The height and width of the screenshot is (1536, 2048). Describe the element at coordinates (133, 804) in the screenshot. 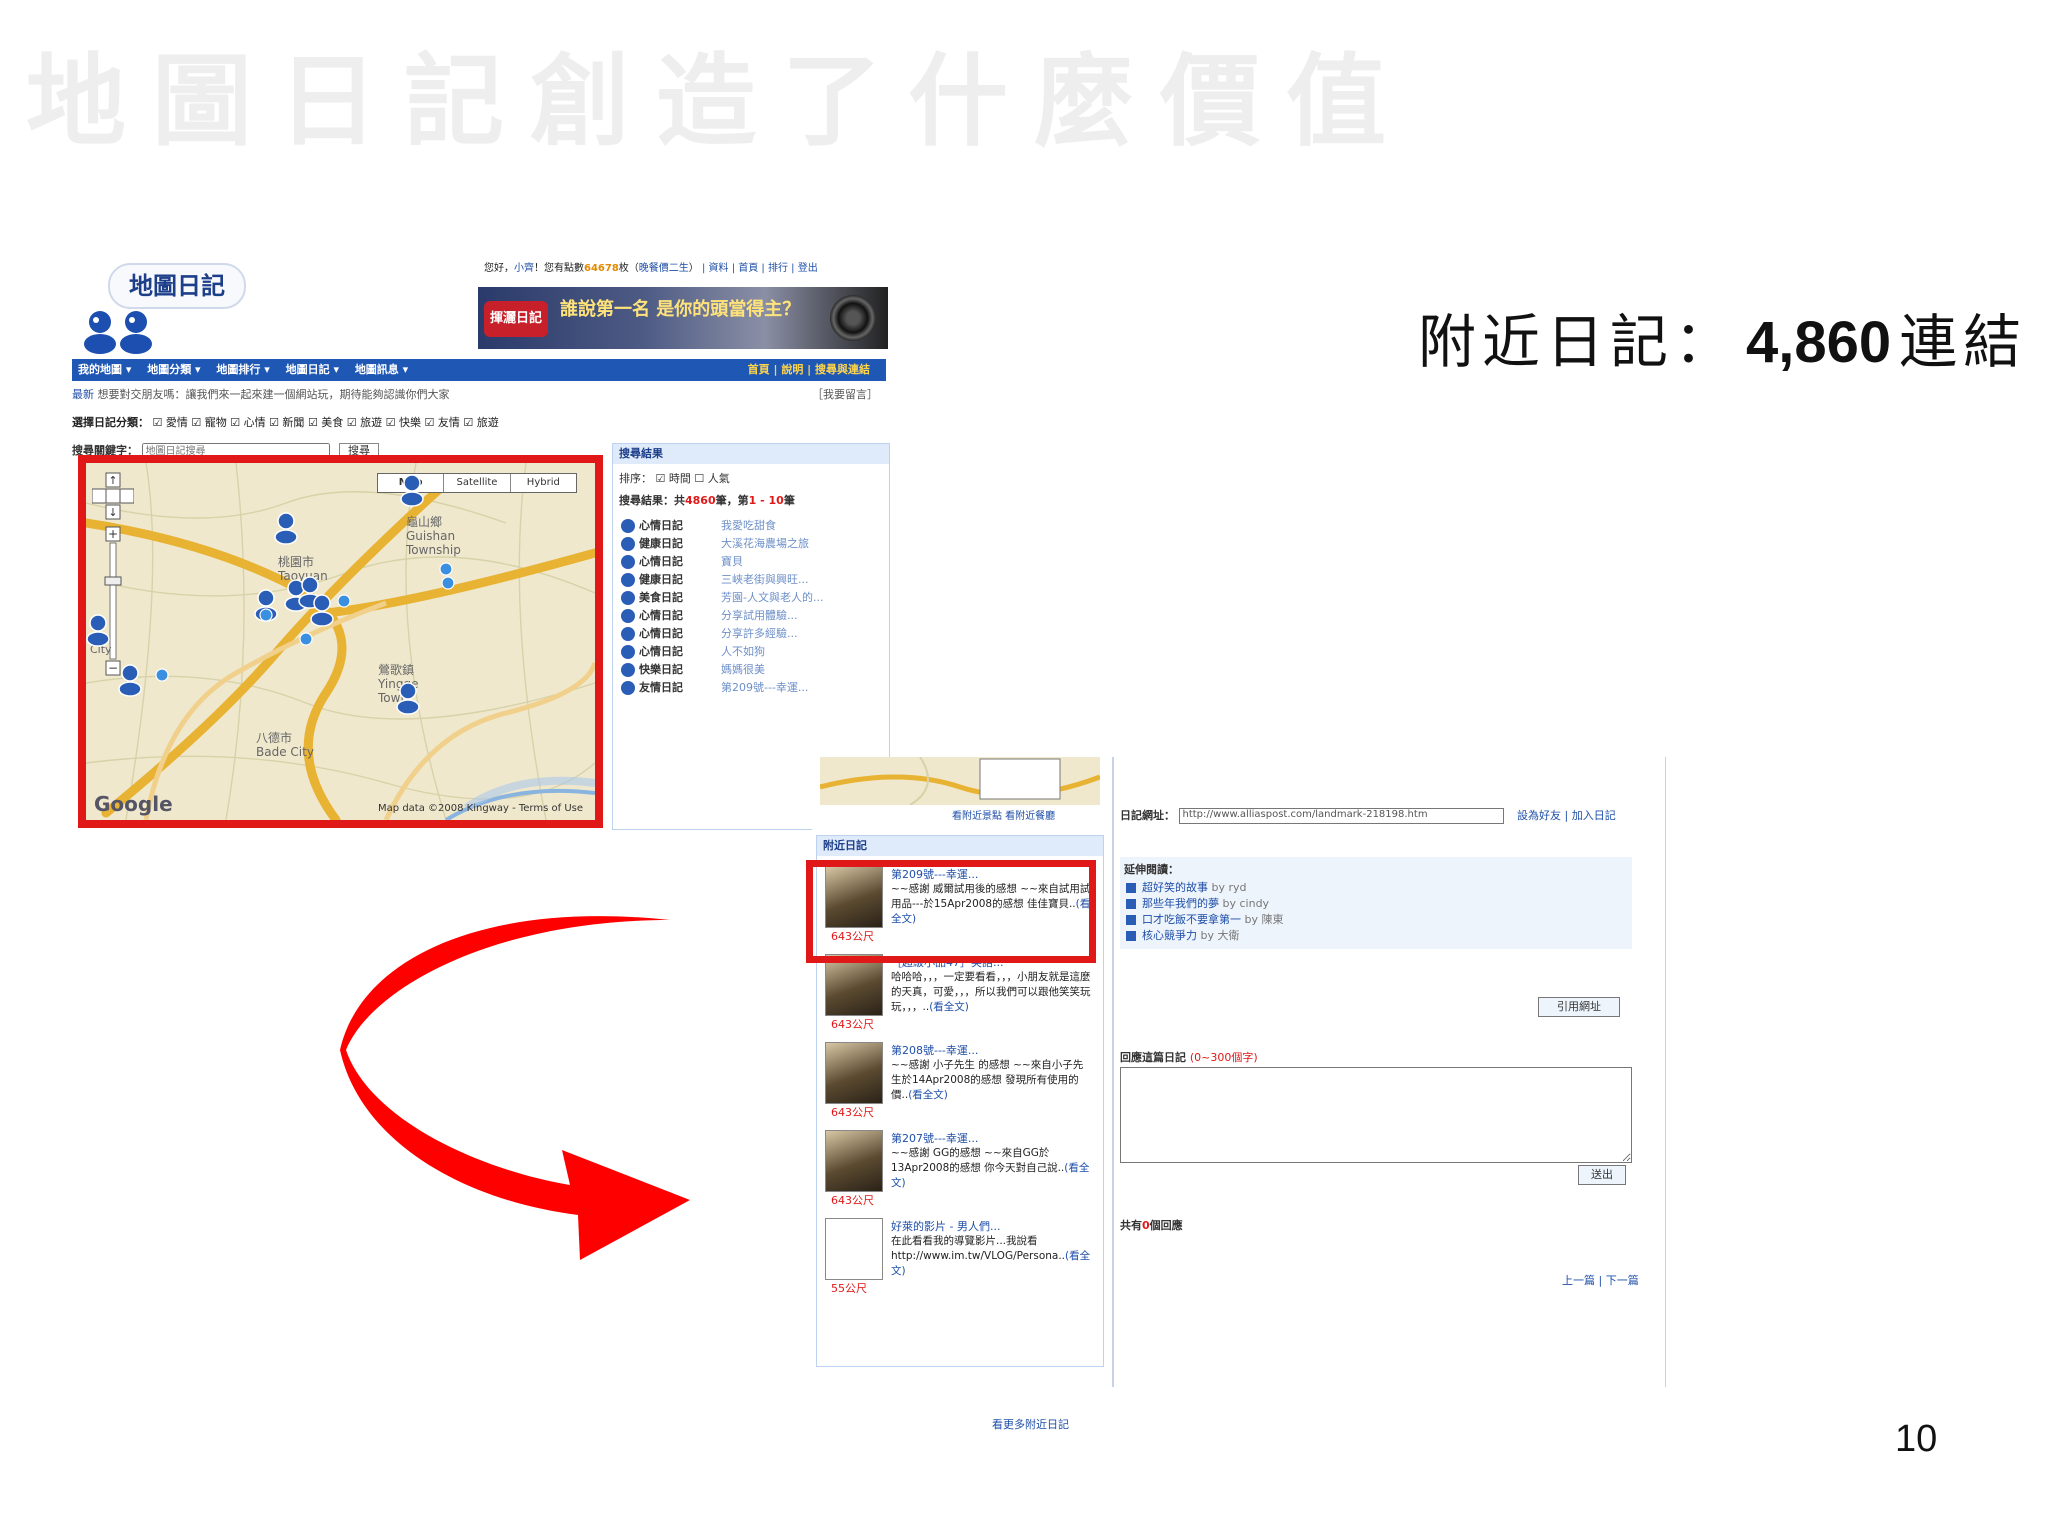

I see `map-brand: Google` at that location.